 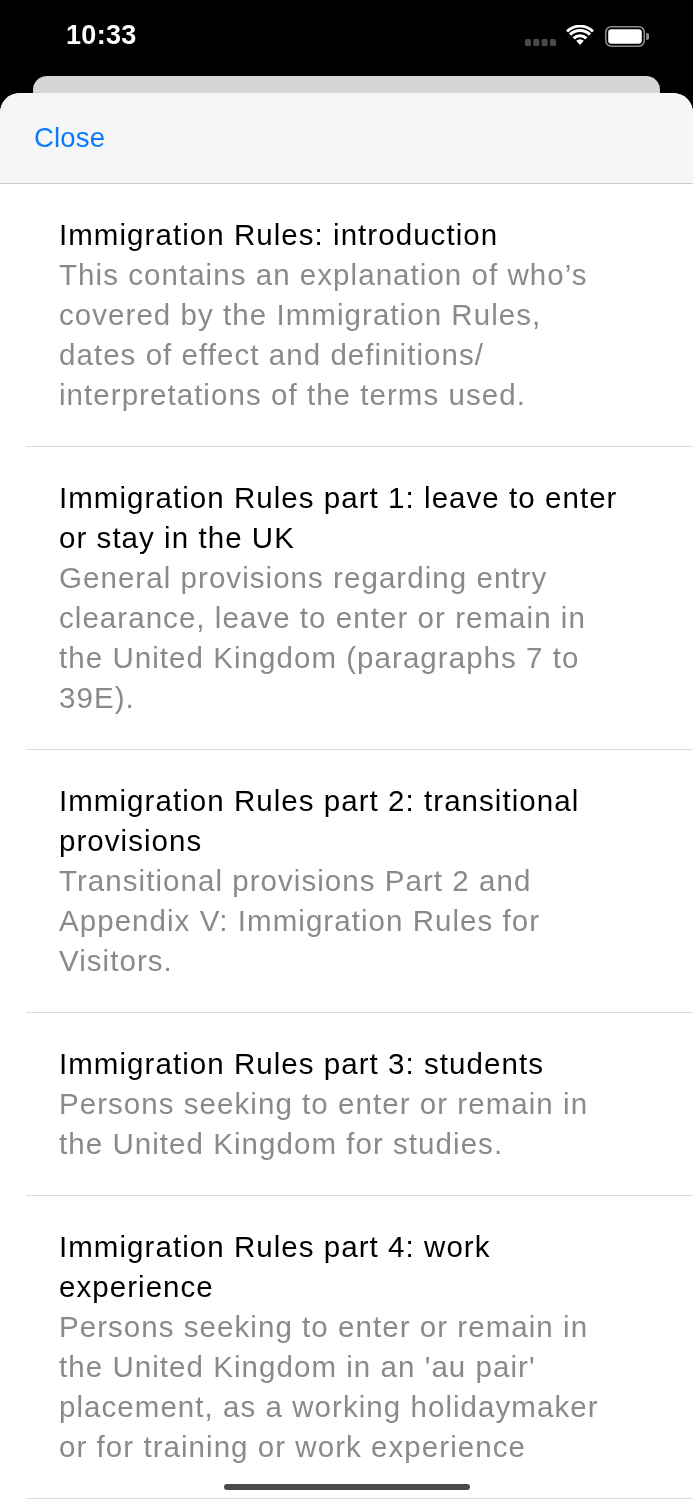 I want to click on rule-title: Immigration Rules part 4: work experience, so click(x=340, y=1267).